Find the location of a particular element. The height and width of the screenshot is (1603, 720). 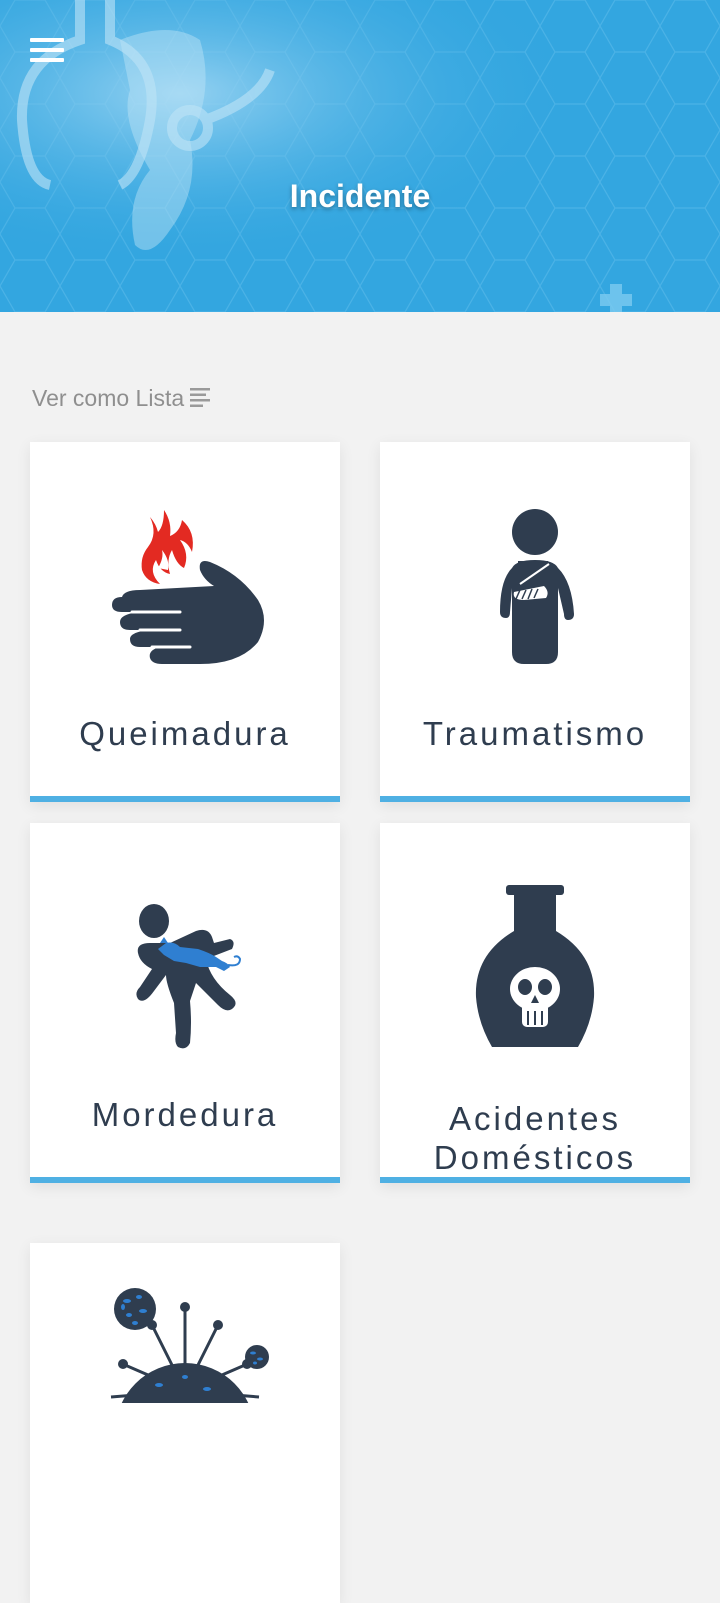

poison-bottle-icon is located at coordinates (535, 966).